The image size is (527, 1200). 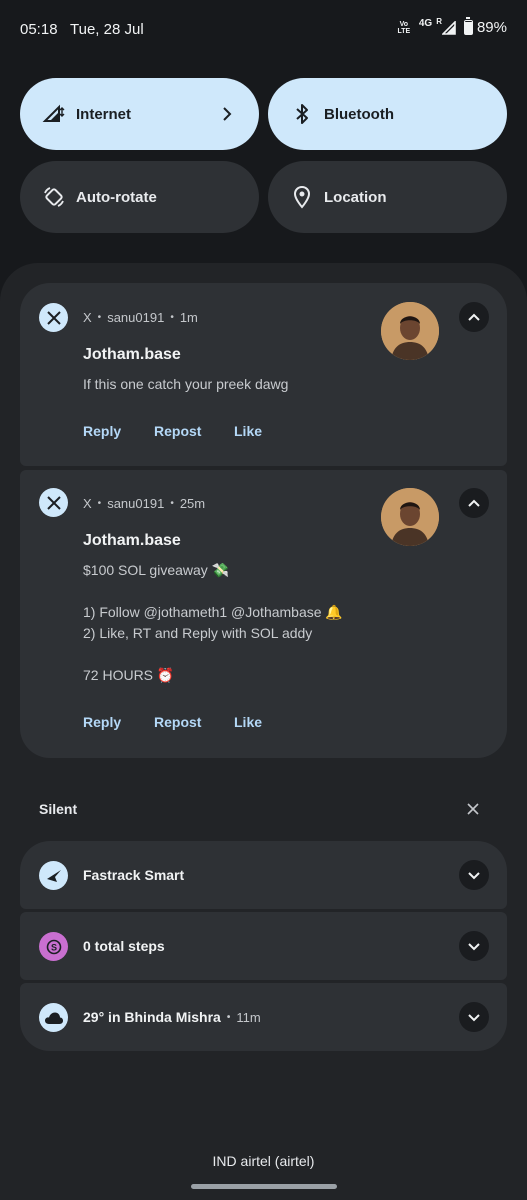 I want to click on silent-notification-title: Fastrack Smart, so click(x=133, y=875).